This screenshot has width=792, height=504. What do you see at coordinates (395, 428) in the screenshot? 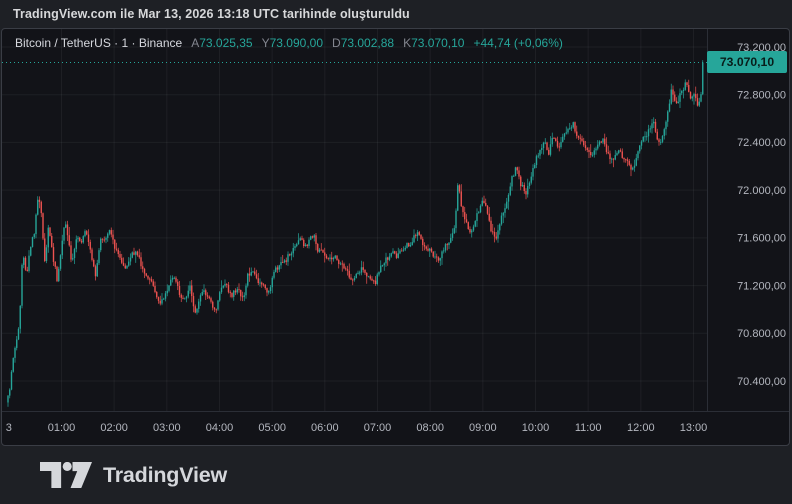
I see `time-axis` at bounding box center [395, 428].